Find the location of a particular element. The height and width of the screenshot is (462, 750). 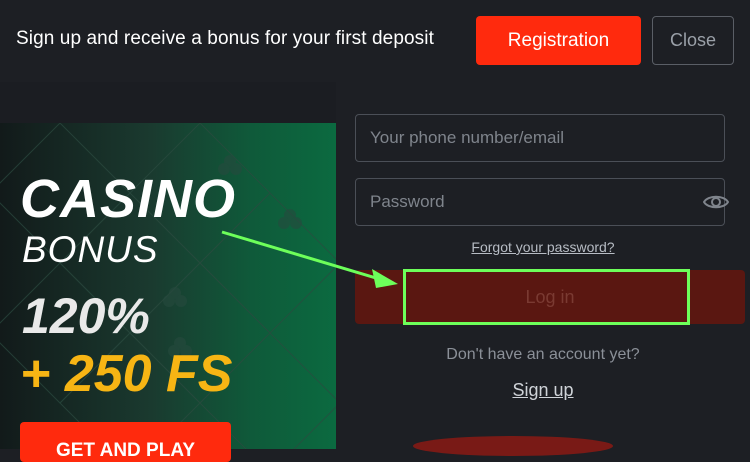

no-account-text: Don't have an account yet? is located at coordinates (543, 354).